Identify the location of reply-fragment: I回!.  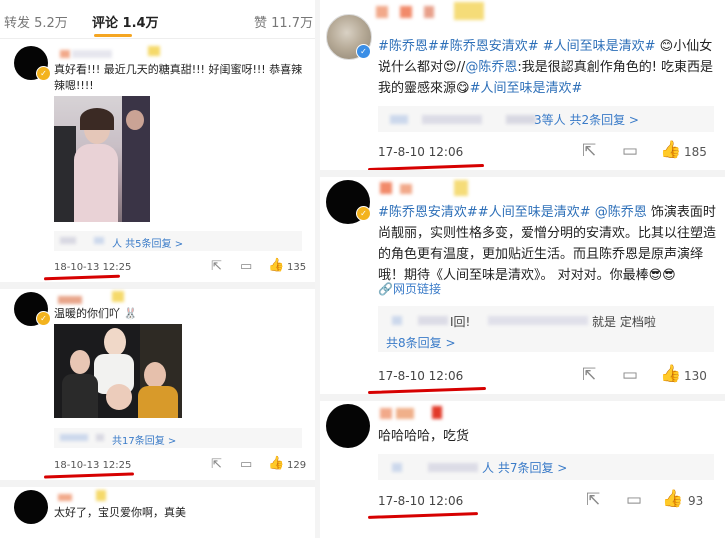
(460, 322).